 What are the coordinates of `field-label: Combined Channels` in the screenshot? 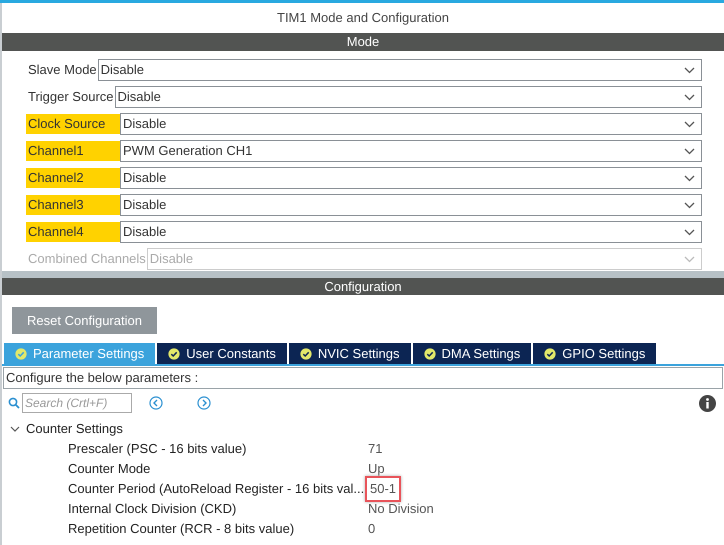 It's located at (87, 259).